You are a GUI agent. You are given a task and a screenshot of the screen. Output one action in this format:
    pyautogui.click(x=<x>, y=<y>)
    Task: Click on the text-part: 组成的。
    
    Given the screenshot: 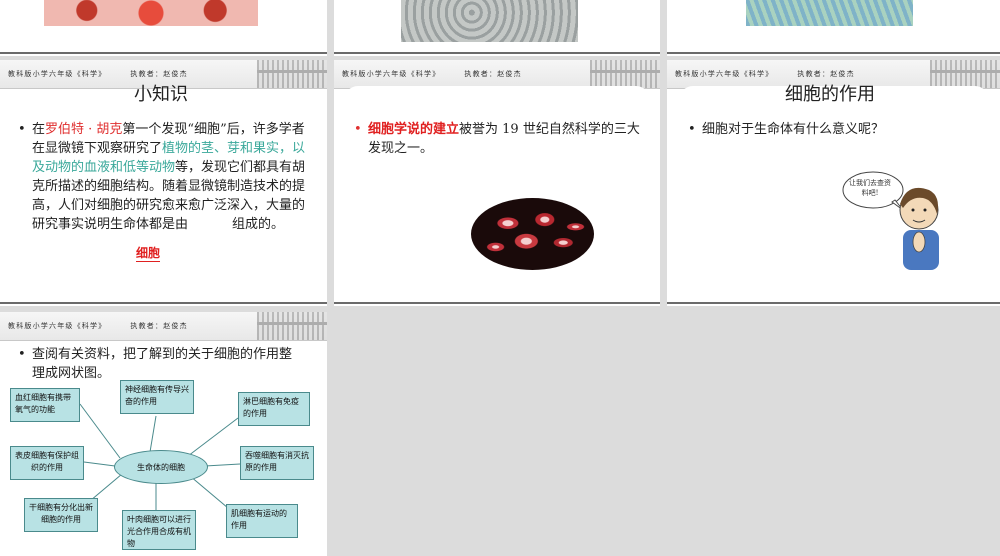 What is the action you would take?
    pyautogui.click(x=258, y=224)
    